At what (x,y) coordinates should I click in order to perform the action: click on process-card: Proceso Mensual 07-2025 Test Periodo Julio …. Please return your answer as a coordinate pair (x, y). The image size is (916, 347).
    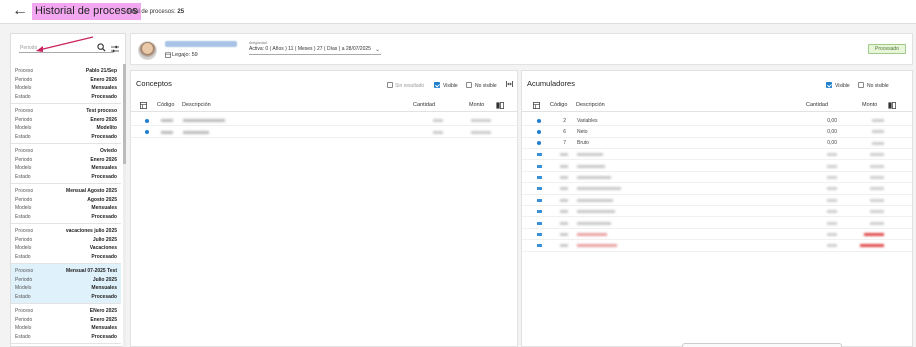
    Looking at the image, I should click on (66, 284).